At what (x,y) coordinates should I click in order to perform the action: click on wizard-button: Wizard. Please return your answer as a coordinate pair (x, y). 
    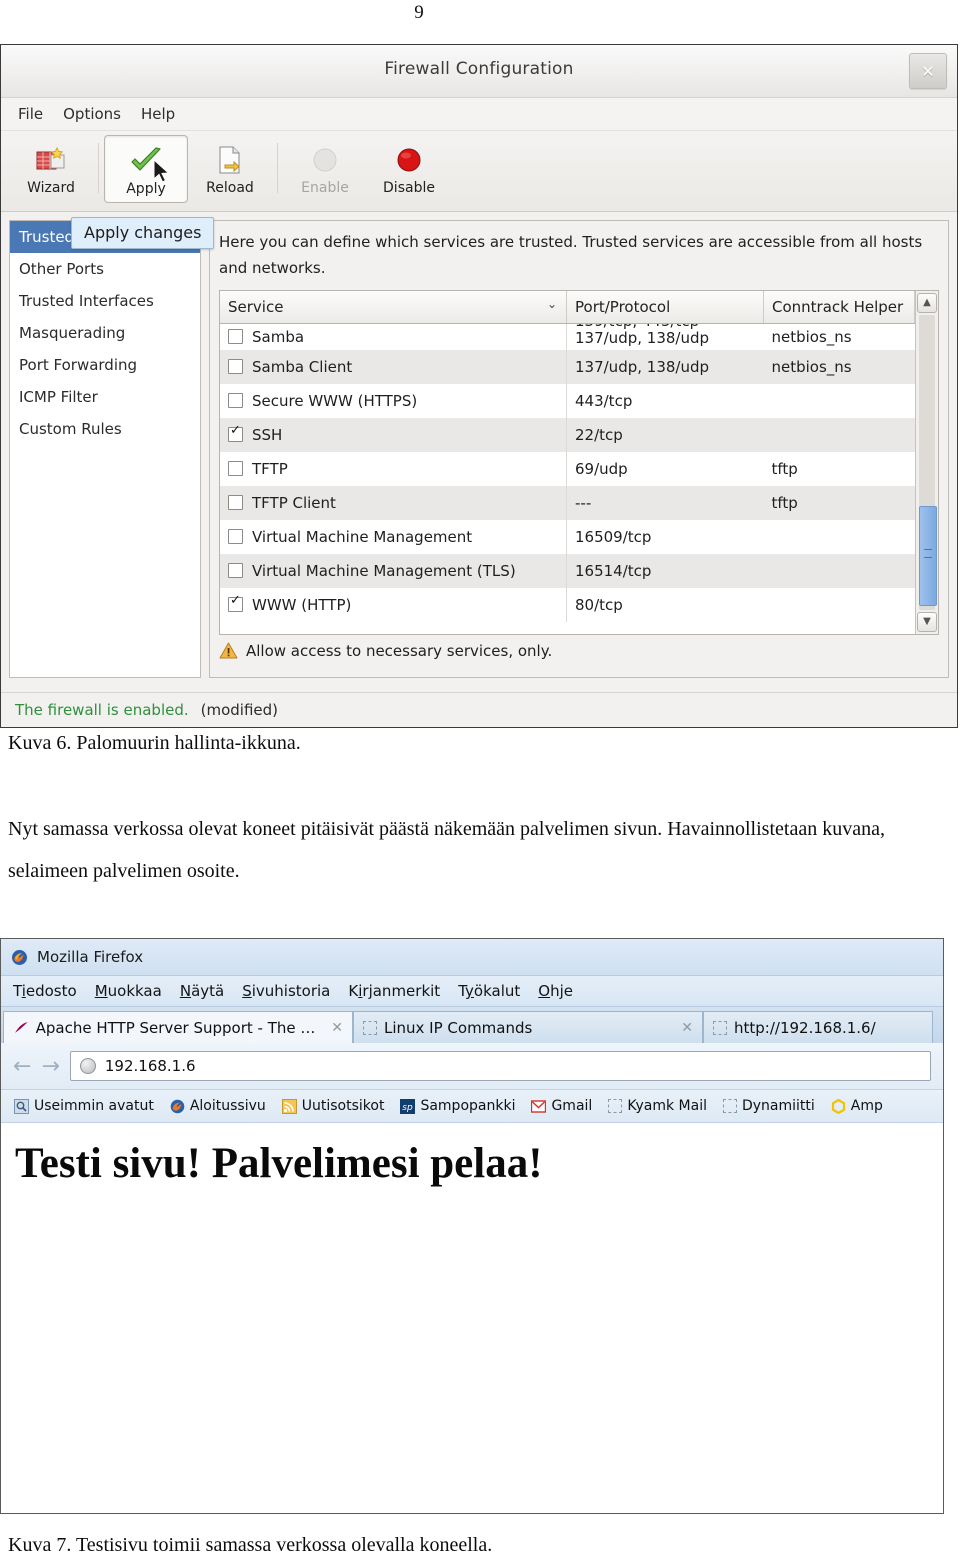
    Looking at the image, I should click on (51, 169).